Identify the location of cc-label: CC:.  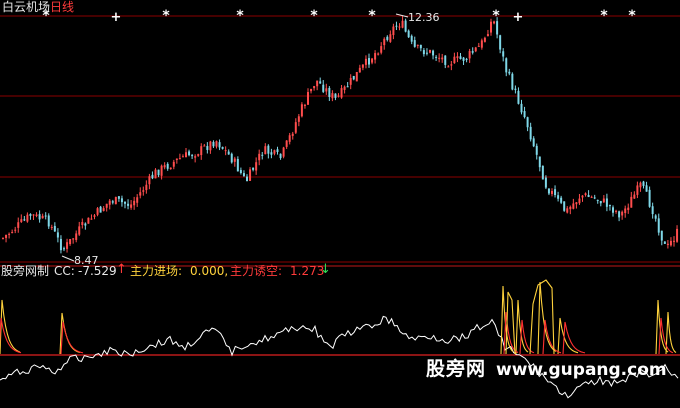
(64, 271).